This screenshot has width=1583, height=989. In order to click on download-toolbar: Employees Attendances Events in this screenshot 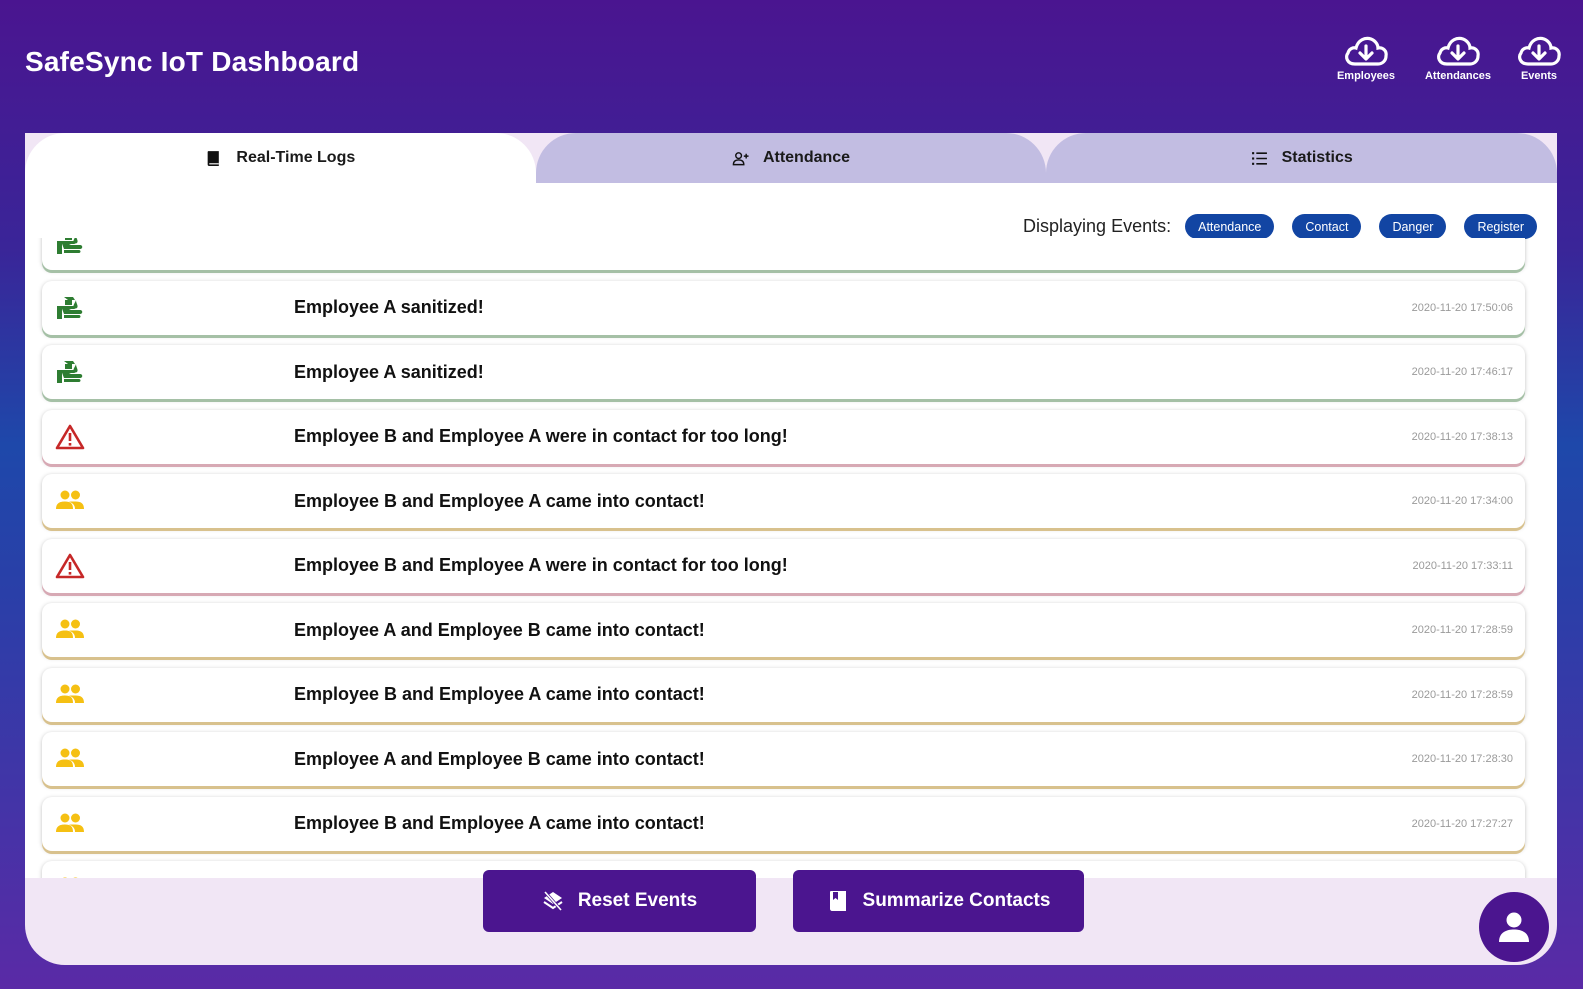, I will do `click(1447, 57)`.